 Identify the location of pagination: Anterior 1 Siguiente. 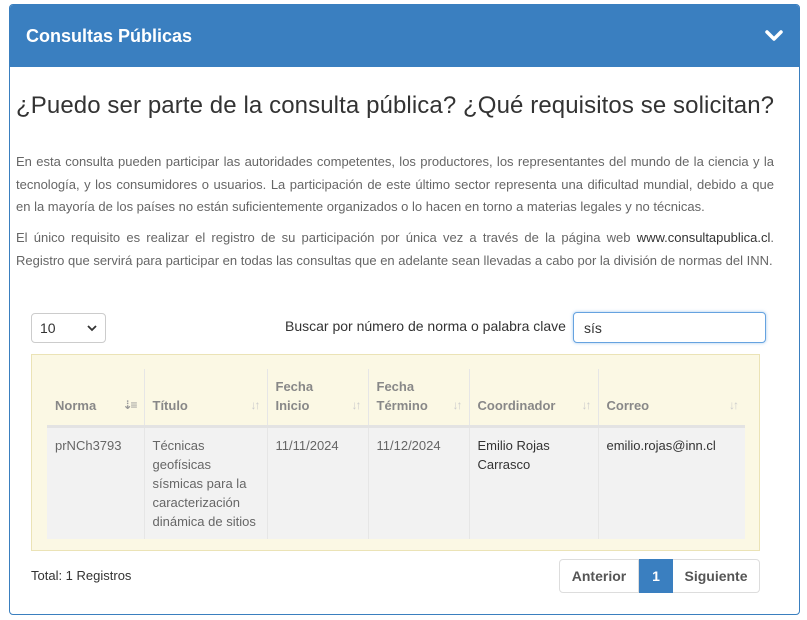
(659, 576).